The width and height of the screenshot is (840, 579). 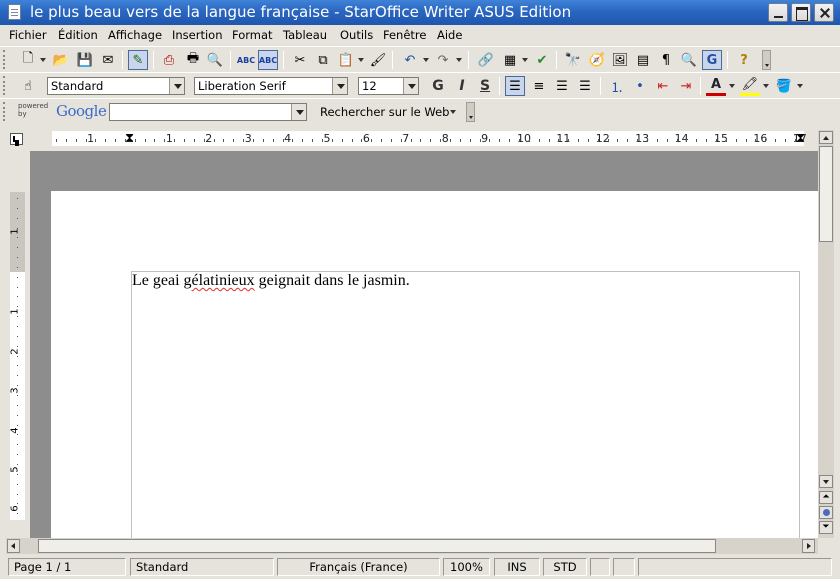 What do you see at coordinates (716, 86) in the screenshot?
I see `font-color-icon: A` at bounding box center [716, 86].